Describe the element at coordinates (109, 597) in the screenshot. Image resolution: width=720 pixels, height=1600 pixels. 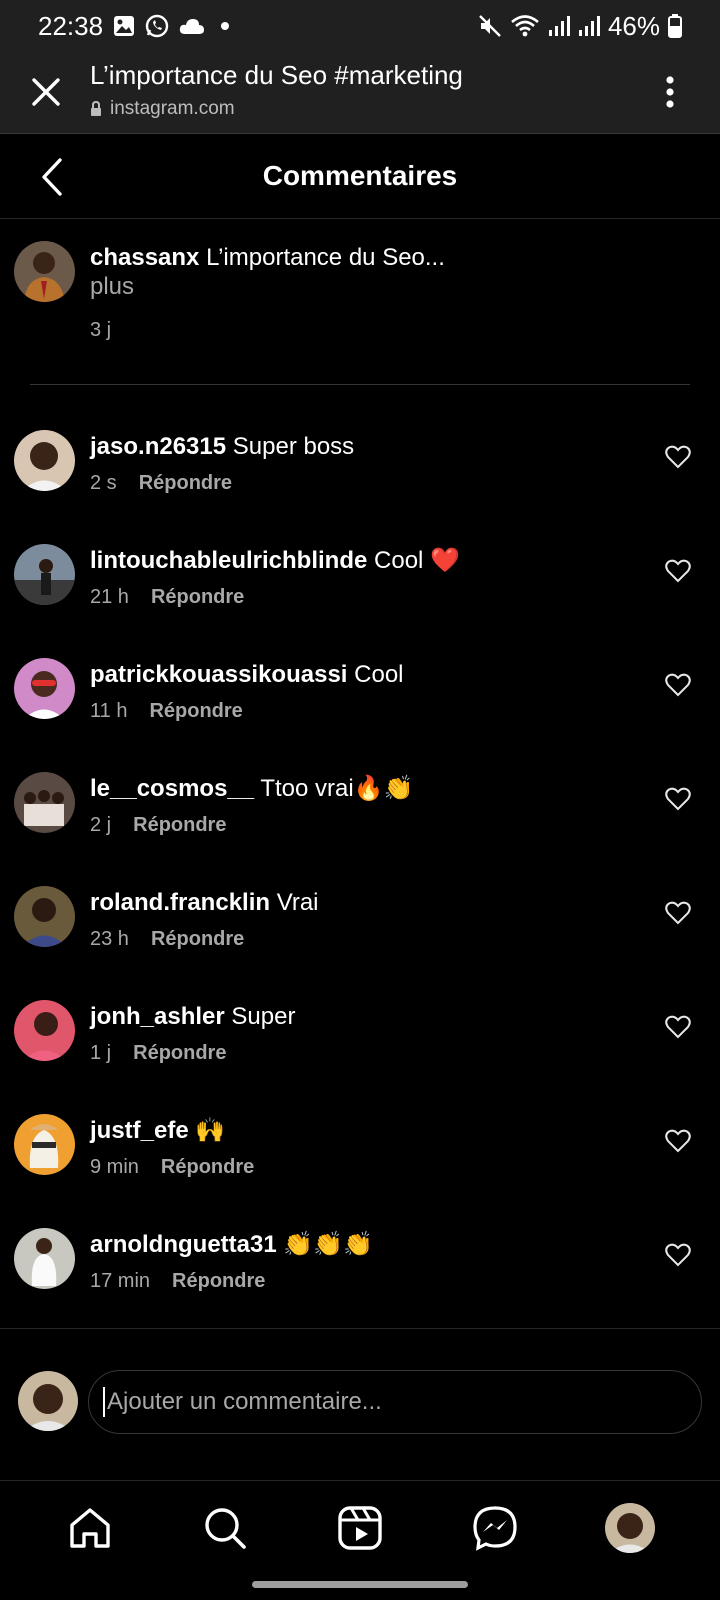
I see `comment-time: 21 h` at that location.